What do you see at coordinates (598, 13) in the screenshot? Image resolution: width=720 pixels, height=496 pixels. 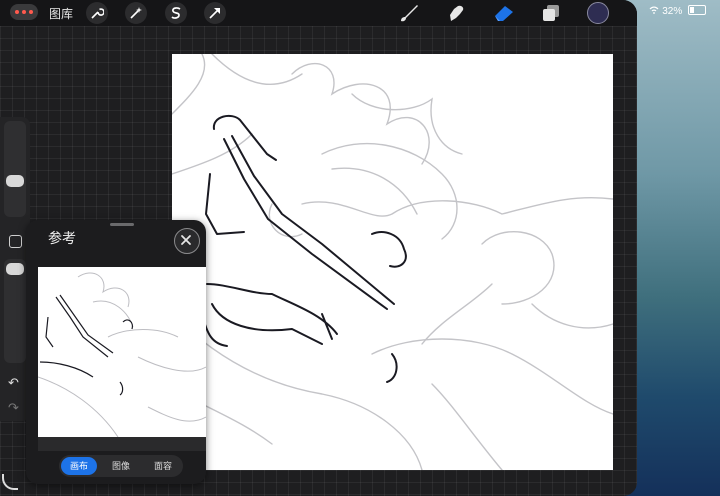 I see `color-picker-swatch` at bounding box center [598, 13].